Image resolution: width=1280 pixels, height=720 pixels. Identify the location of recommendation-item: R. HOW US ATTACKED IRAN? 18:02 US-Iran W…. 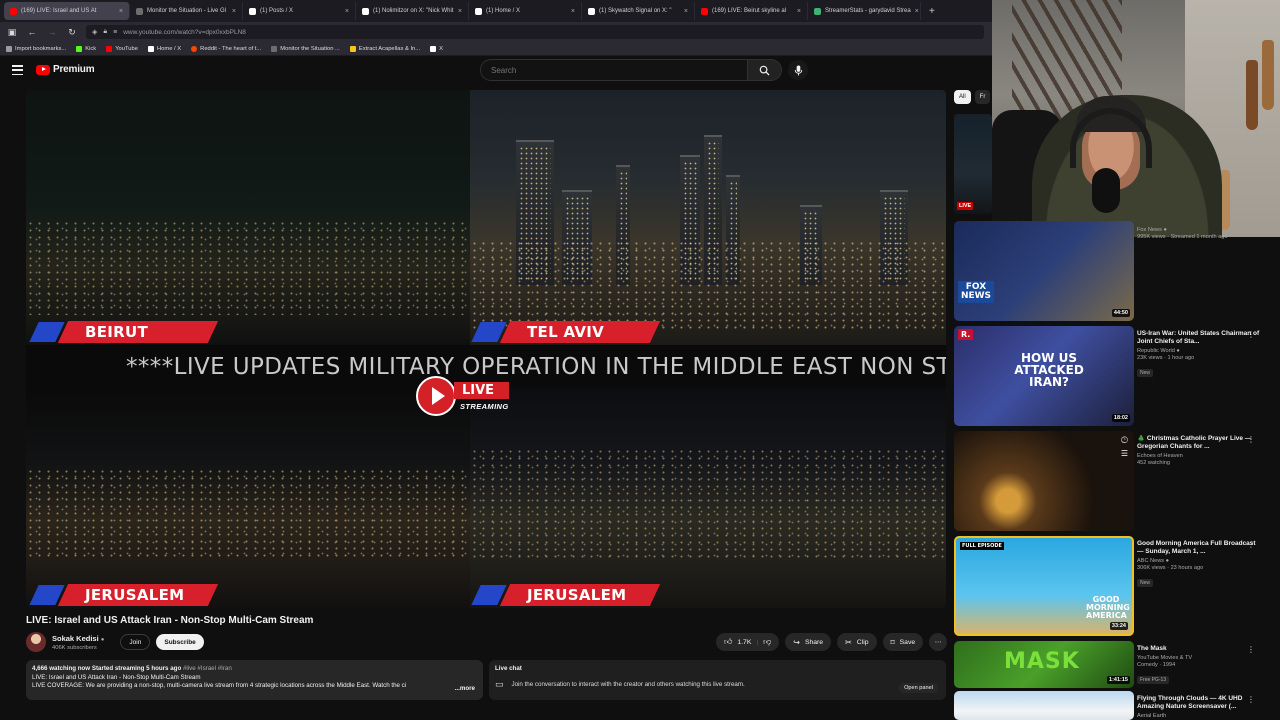
(1117, 377).